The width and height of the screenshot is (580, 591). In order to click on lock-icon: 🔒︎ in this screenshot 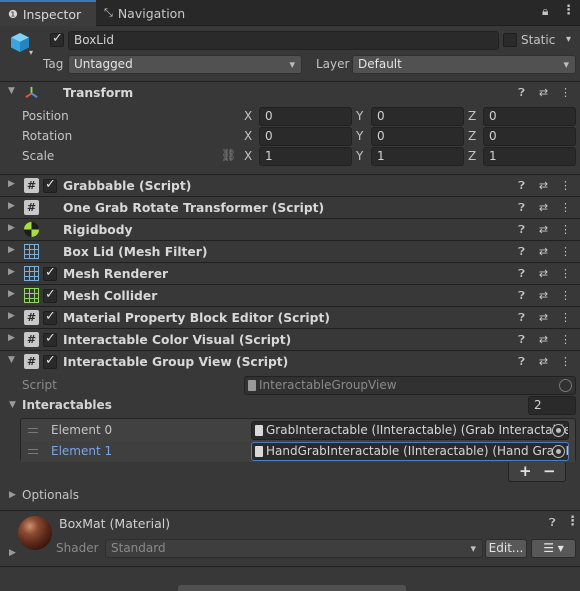, I will do `click(545, 11)`.